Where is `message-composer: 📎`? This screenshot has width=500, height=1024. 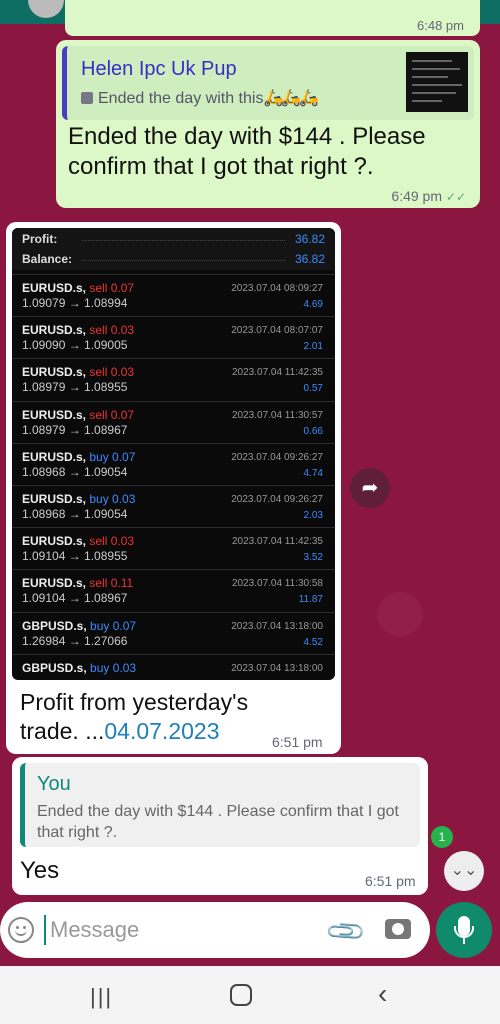 message-composer: 📎 is located at coordinates (215, 930).